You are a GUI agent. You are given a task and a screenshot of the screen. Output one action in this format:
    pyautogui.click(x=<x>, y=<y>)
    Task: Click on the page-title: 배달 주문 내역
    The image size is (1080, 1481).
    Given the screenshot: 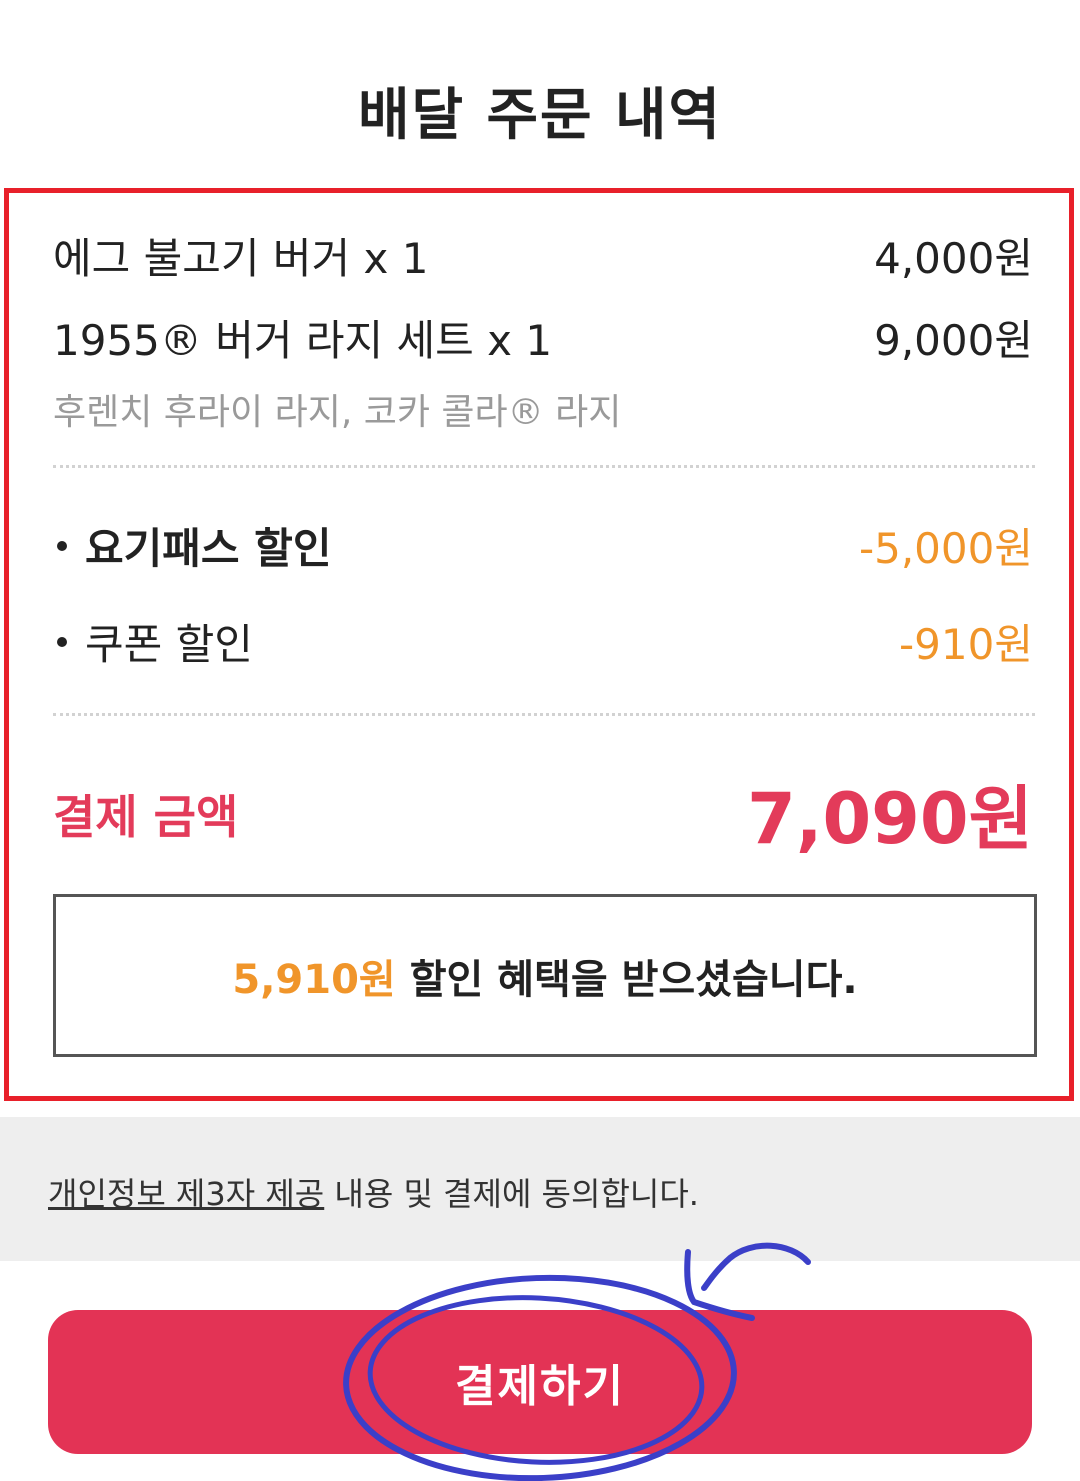 What is the action you would take?
    pyautogui.click(x=540, y=115)
    